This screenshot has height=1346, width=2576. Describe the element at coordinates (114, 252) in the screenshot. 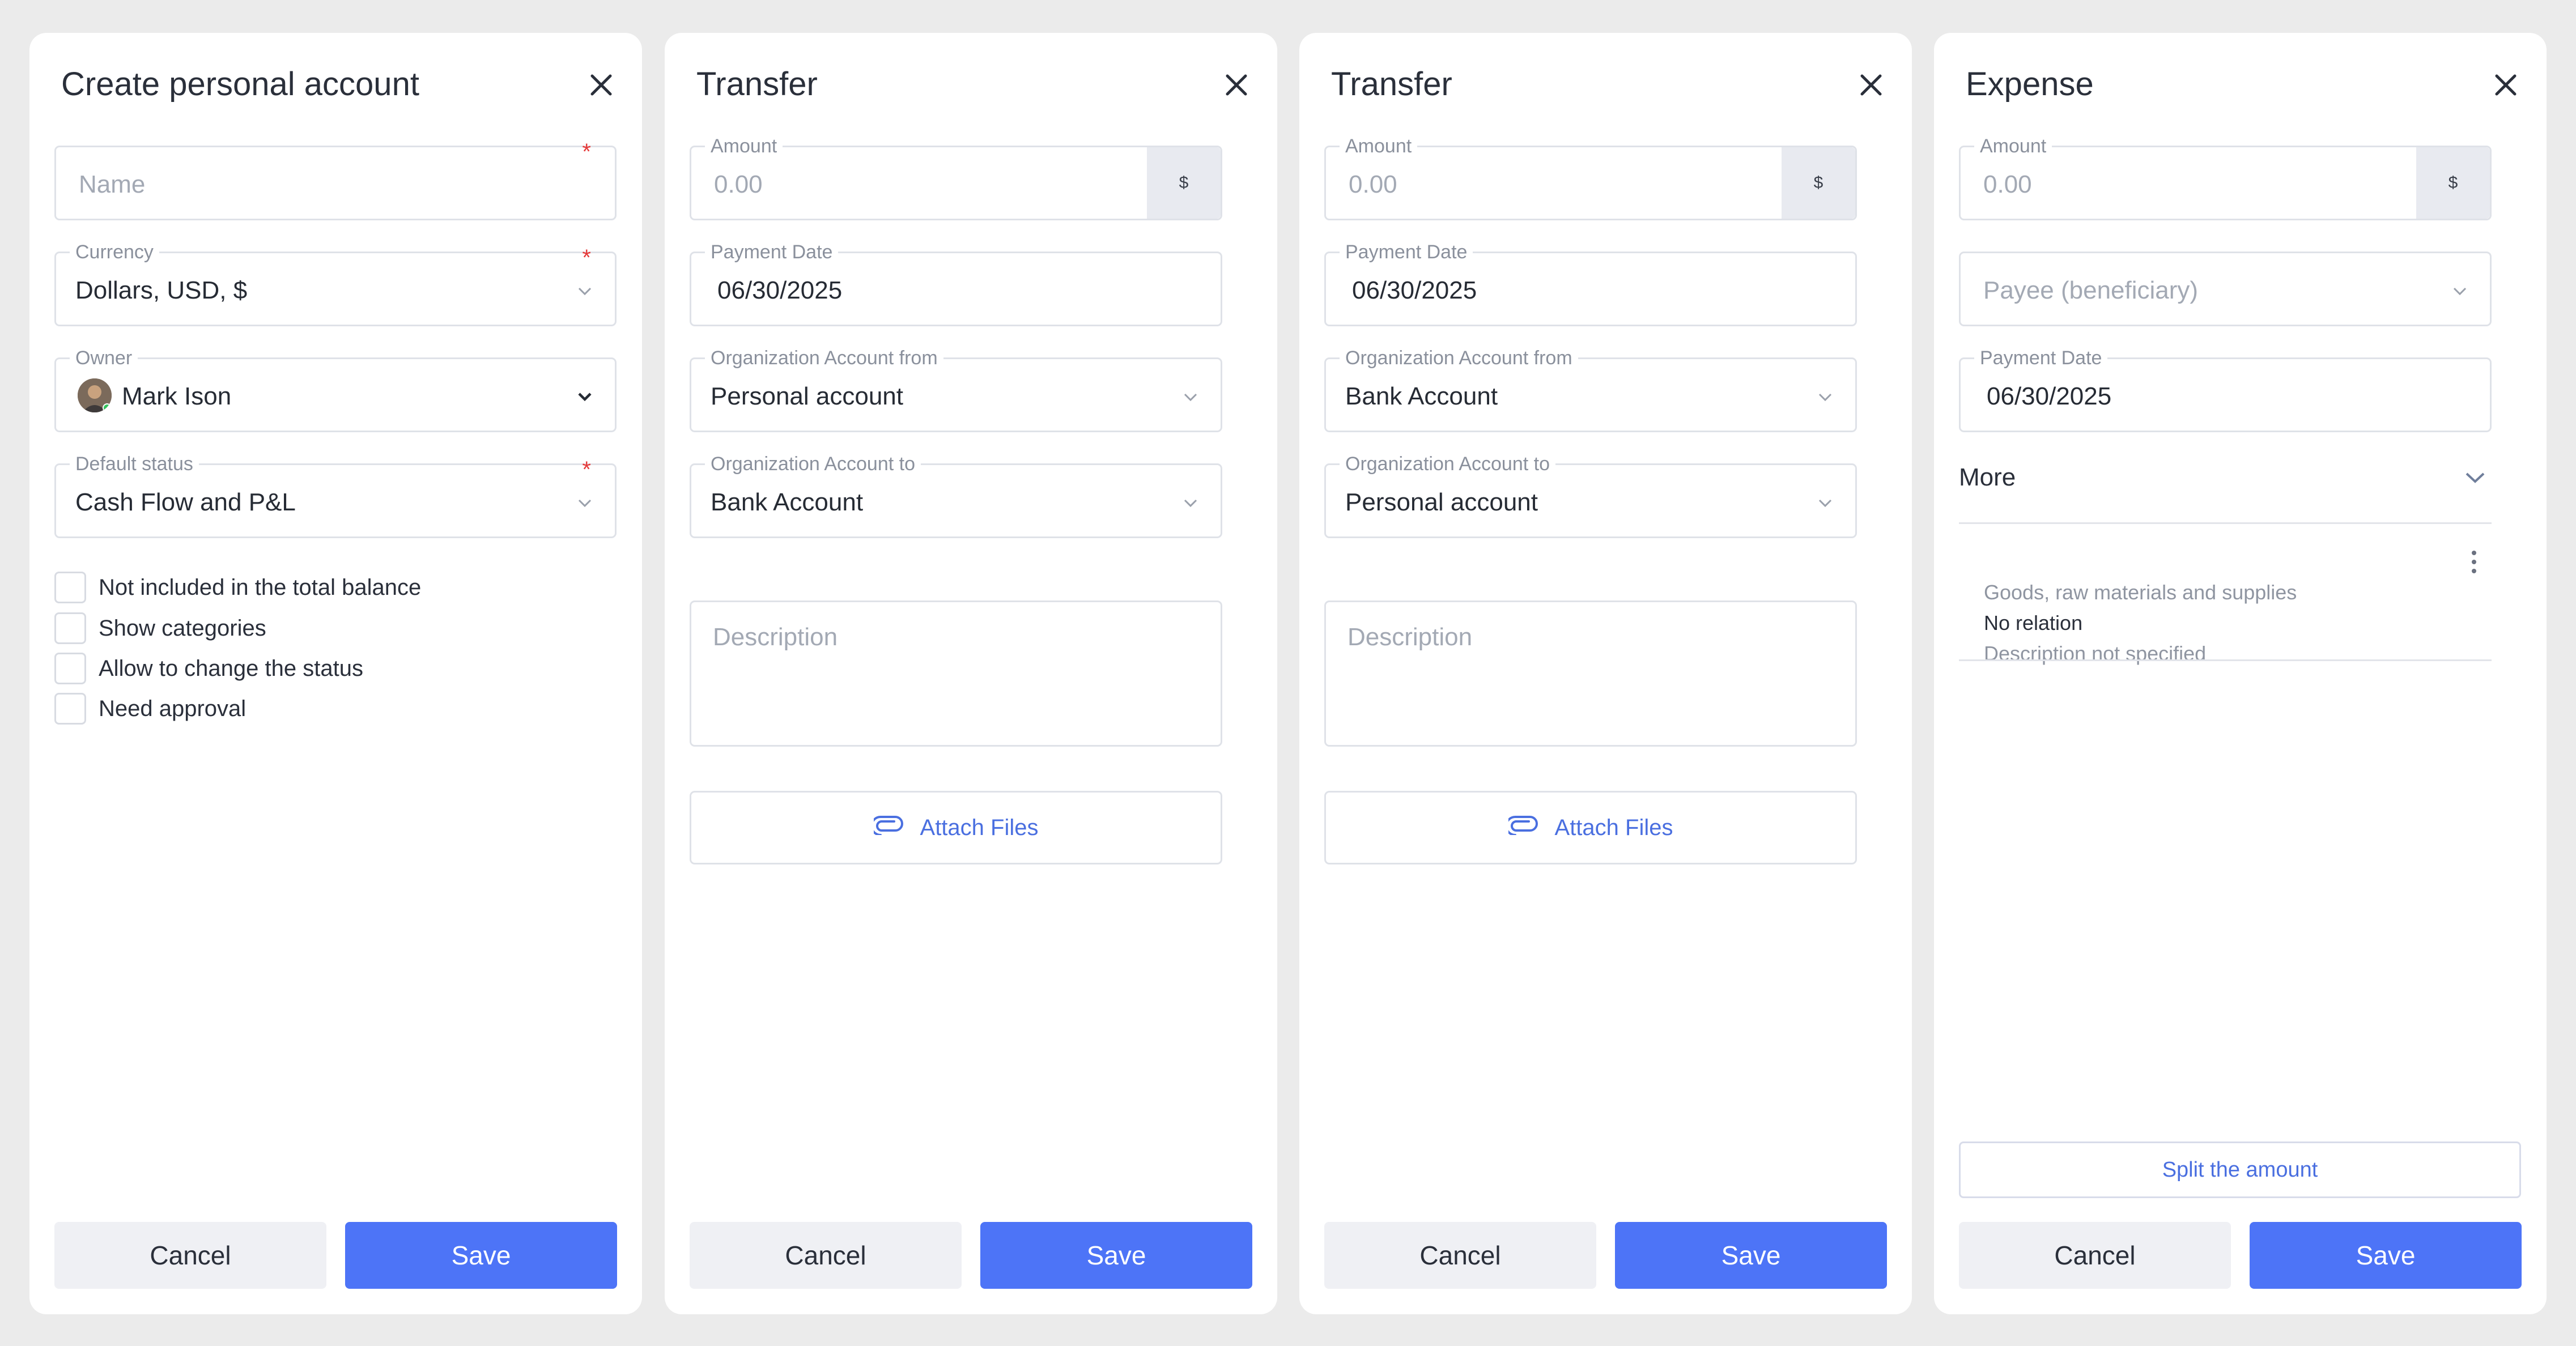

I see `currency-label: Currency` at that location.